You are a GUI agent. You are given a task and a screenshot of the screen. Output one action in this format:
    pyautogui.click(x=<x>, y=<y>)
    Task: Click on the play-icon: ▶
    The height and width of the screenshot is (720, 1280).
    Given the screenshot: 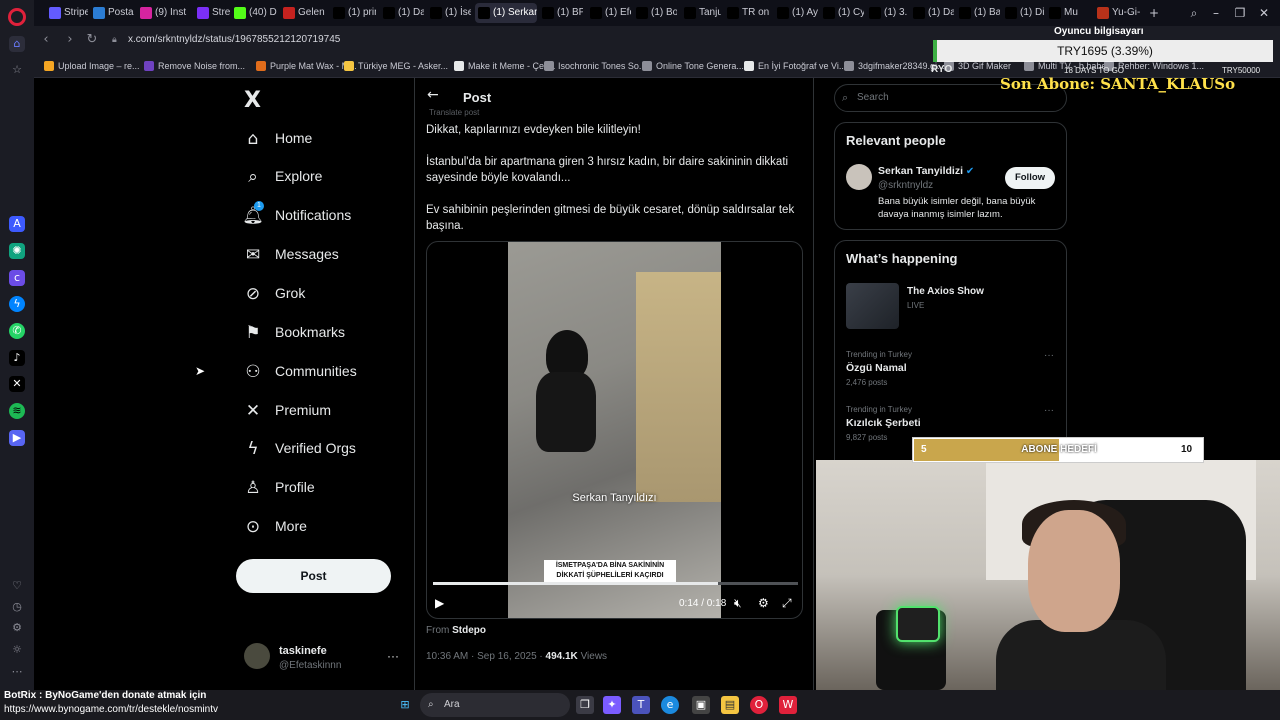 What is the action you would take?
    pyautogui.click(x=439, y=603)
    